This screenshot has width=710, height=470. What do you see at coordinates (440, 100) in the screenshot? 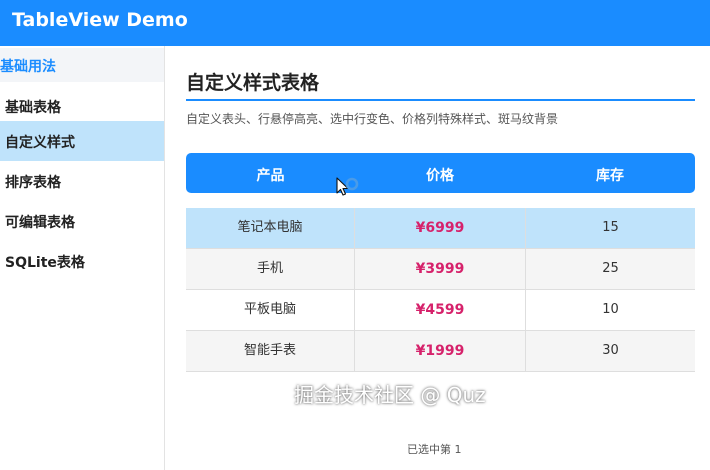
I see `title-underline` at bounding box center [440, 100].